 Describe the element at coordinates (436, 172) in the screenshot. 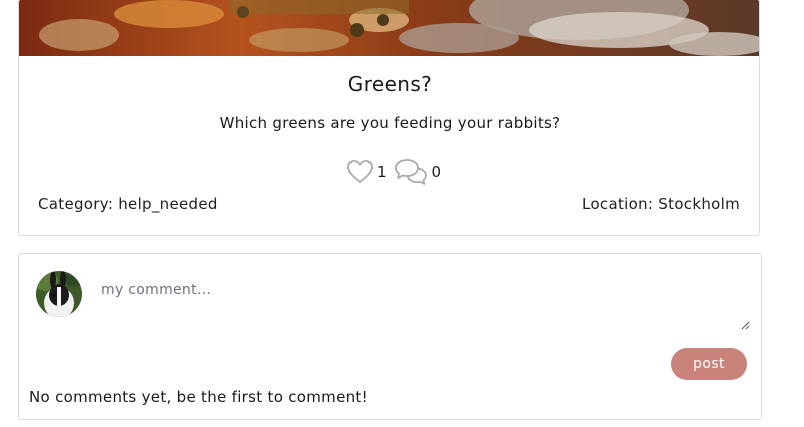

I see `comment-count: 0` at that location.